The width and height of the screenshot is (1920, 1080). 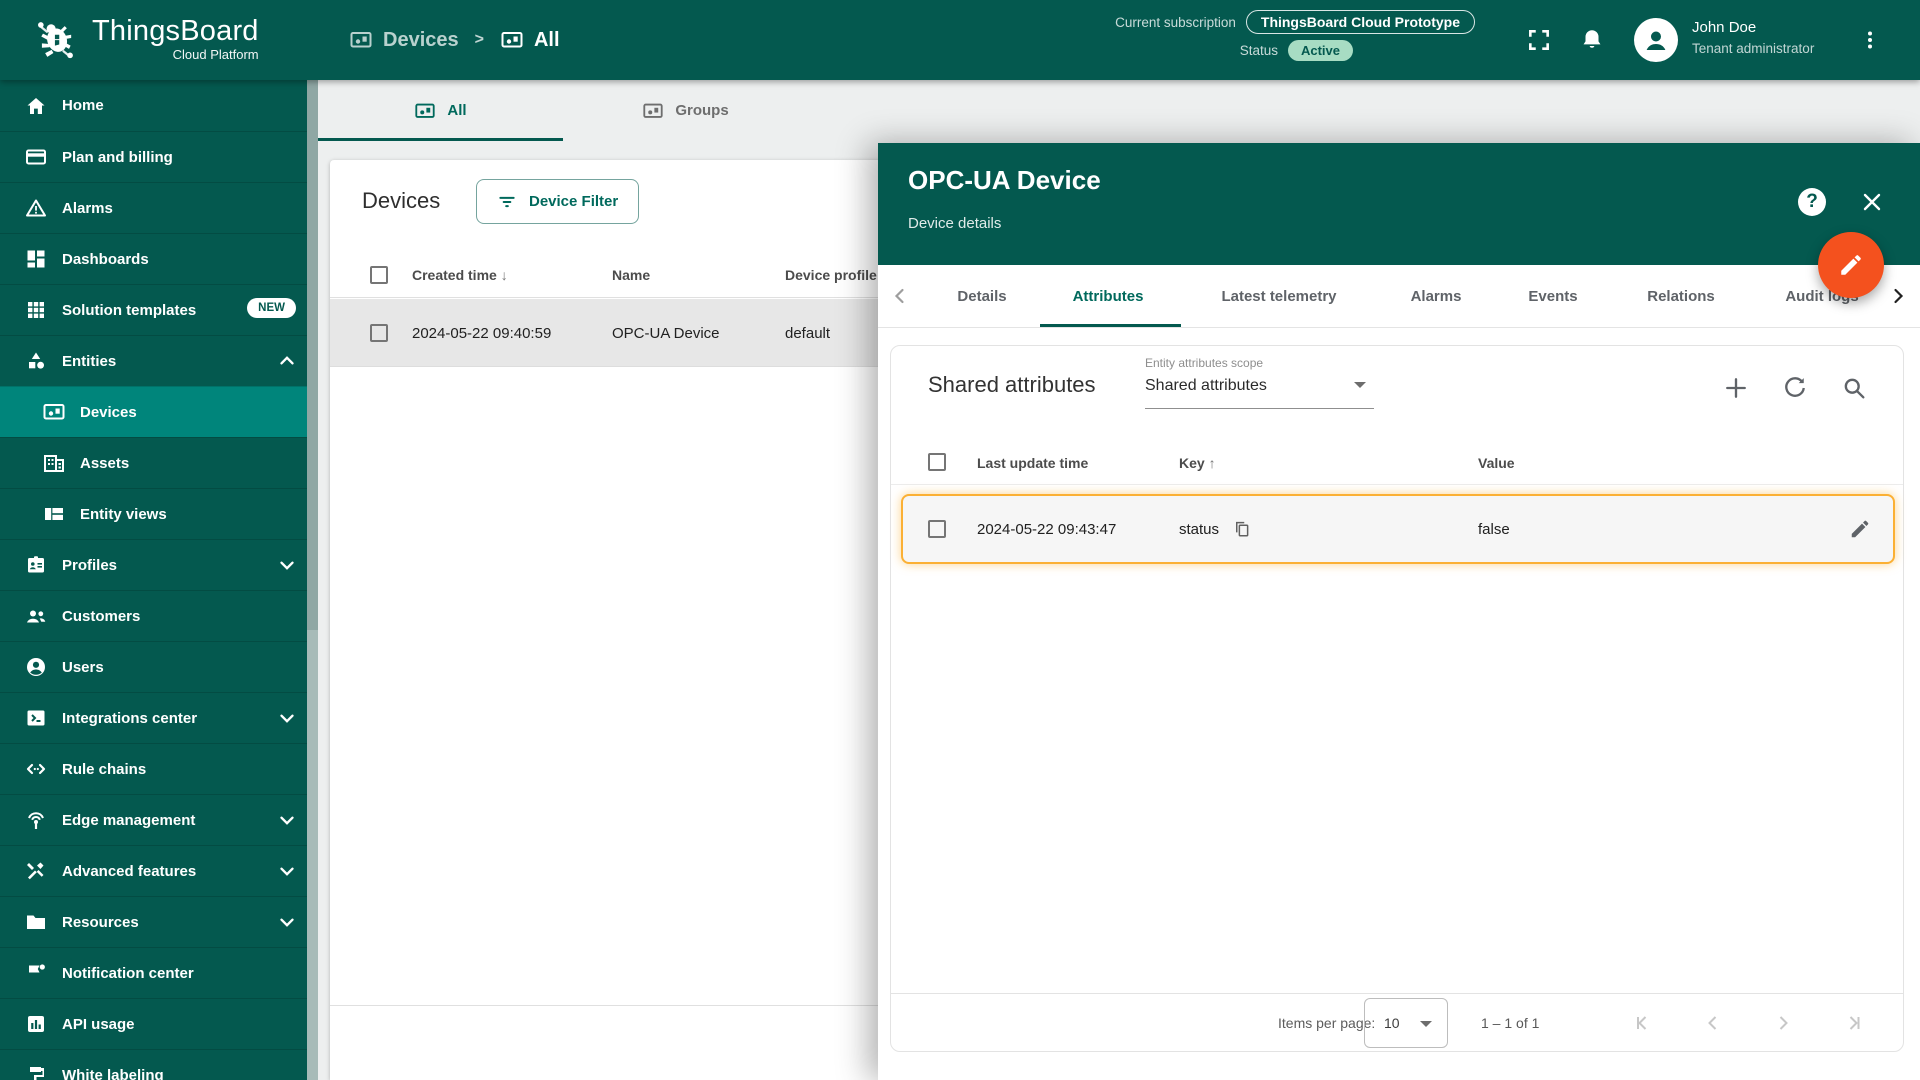 I want to click on breadcrumb: Devices > All, so click(x=454, y=40).